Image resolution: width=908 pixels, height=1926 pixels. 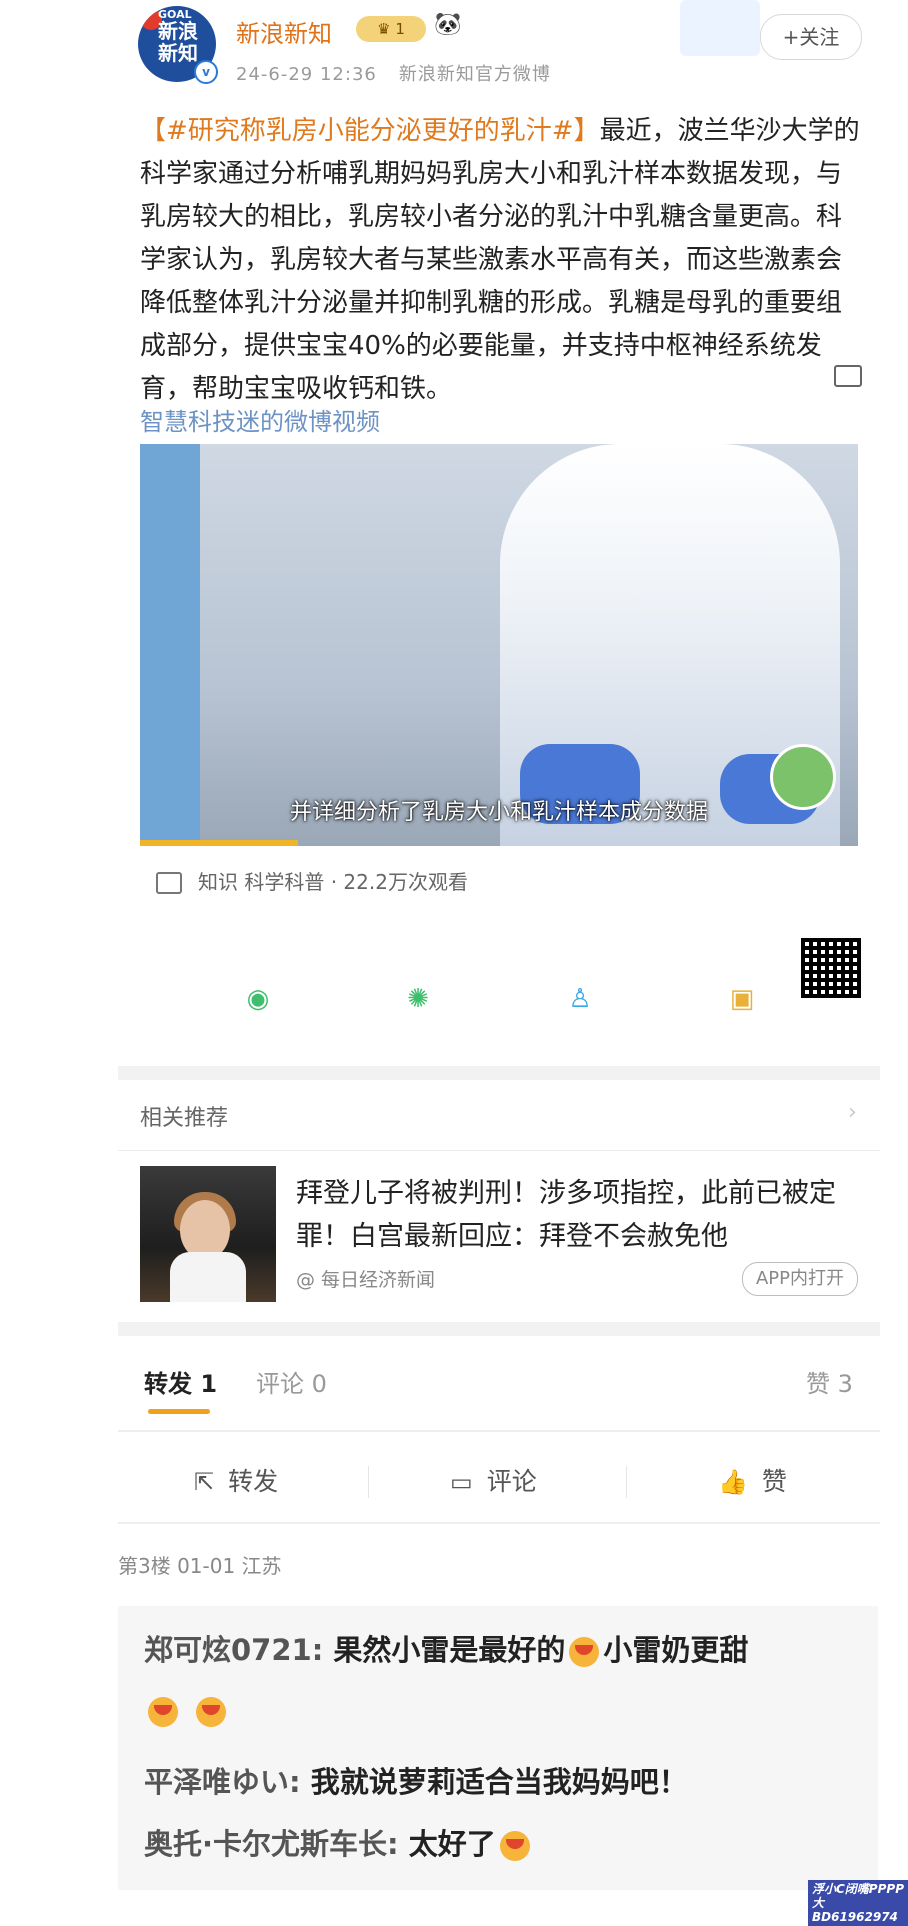 What do you see at coordinates (205, 1230) in the screenshot?
I see `thumbnail-face` at bounding box center [205, 1230].